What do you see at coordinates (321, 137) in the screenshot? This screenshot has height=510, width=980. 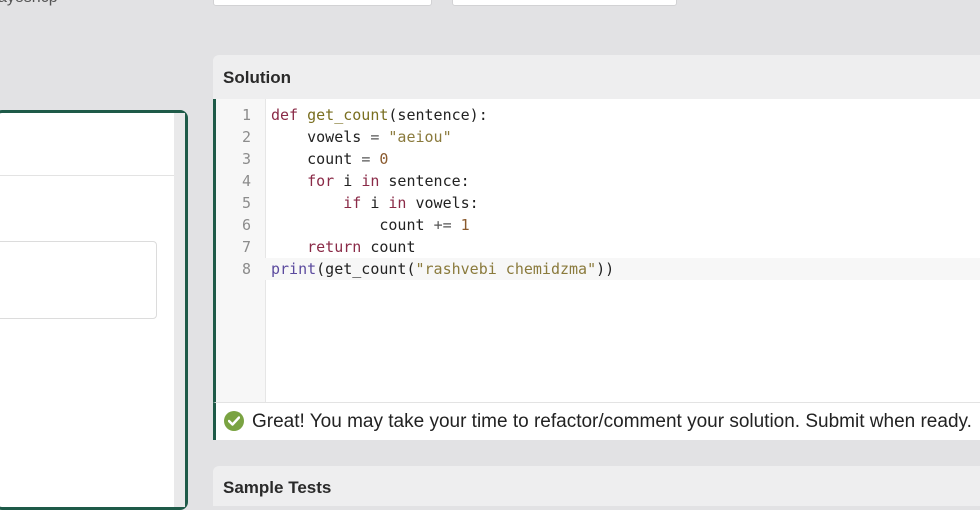 I see `code-text: vowels` at bounding box center [321, 137].